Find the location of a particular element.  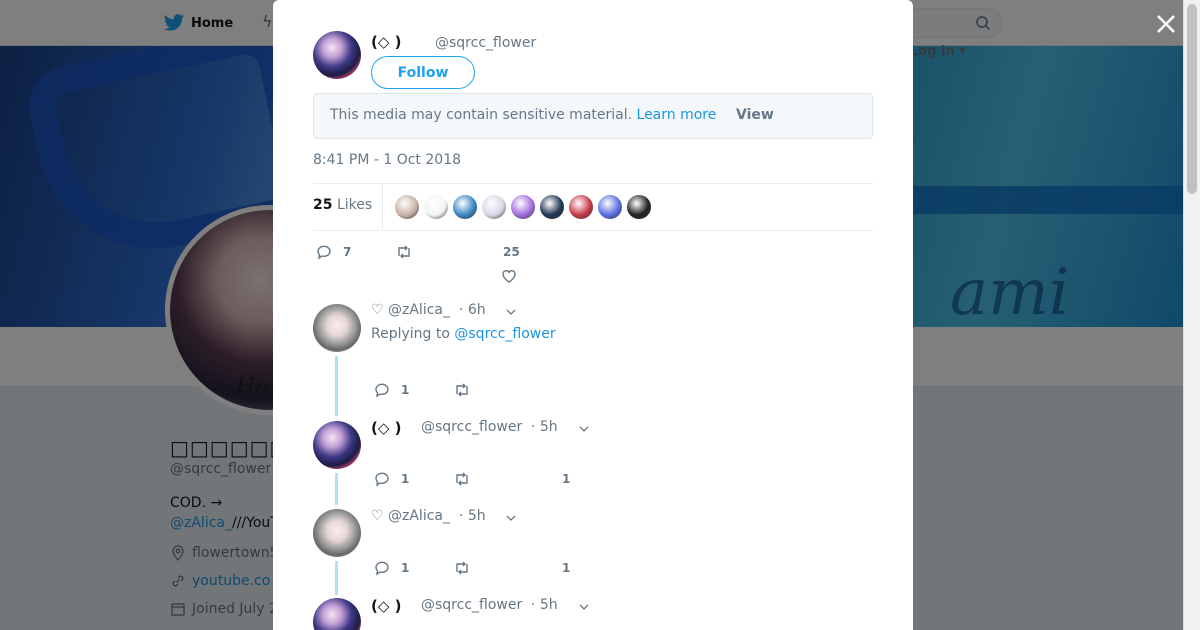

view-media-button: View is located at coordinates (755, 115).